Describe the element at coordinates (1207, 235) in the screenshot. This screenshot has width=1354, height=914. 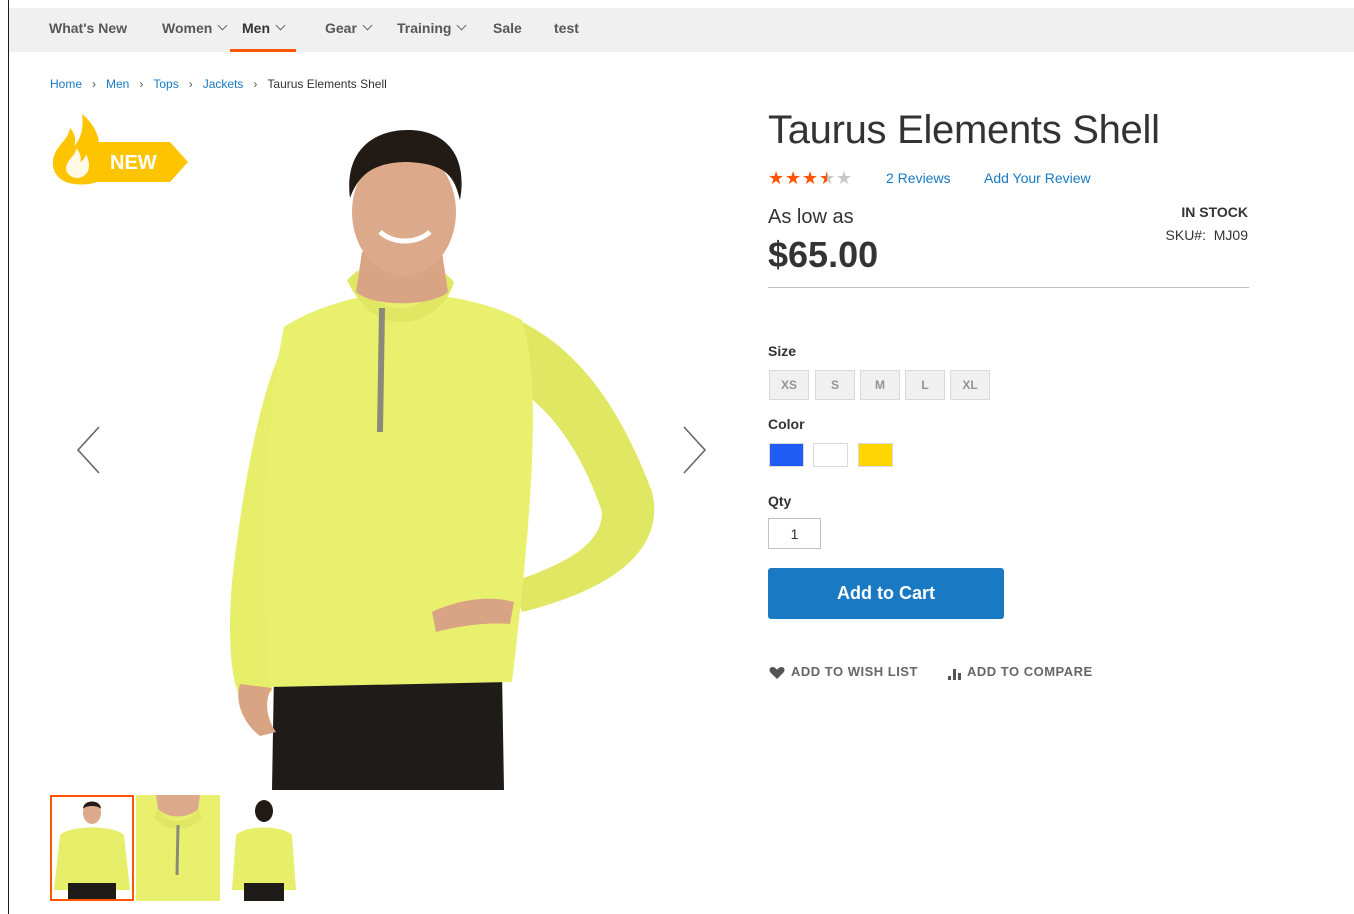
I see `sku: SKU#: MJ09` at that location.